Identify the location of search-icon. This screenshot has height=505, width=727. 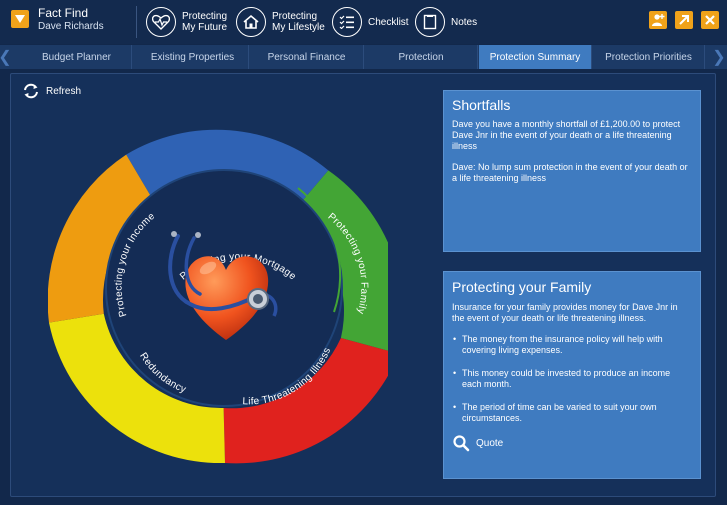
(461, 443).